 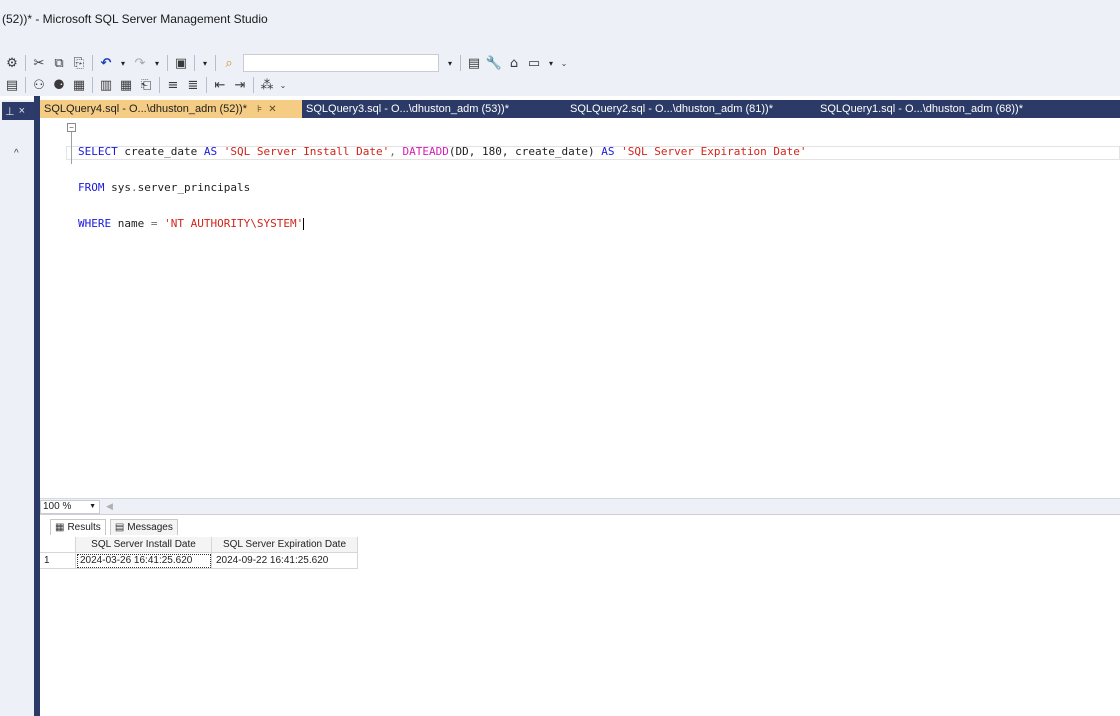 I want to click on scroll-left-icon: ◀, so click(x=109, y=506).